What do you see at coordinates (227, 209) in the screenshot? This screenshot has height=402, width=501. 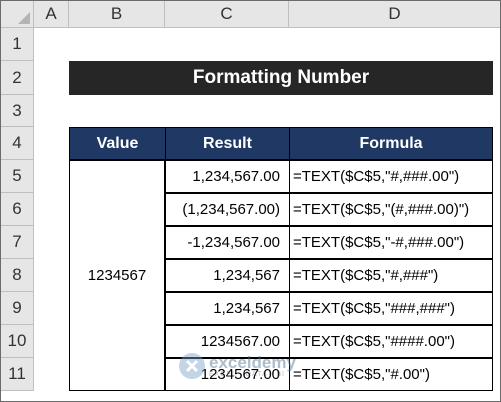 I see `result-cell: (1,234,567.00)` at bounding box center [227, 209].